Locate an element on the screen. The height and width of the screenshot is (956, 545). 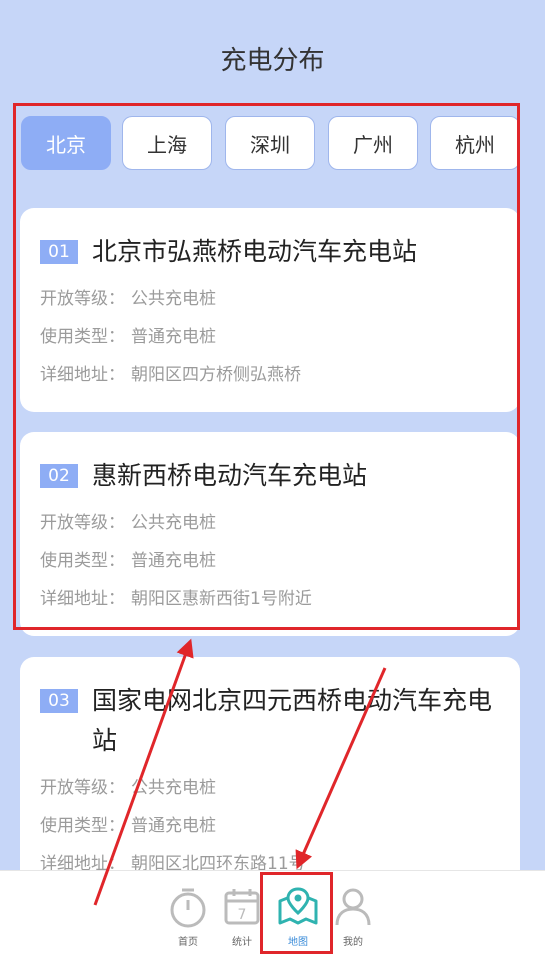
tab-shanghai: 上海 is located at coordinates (167, 143).